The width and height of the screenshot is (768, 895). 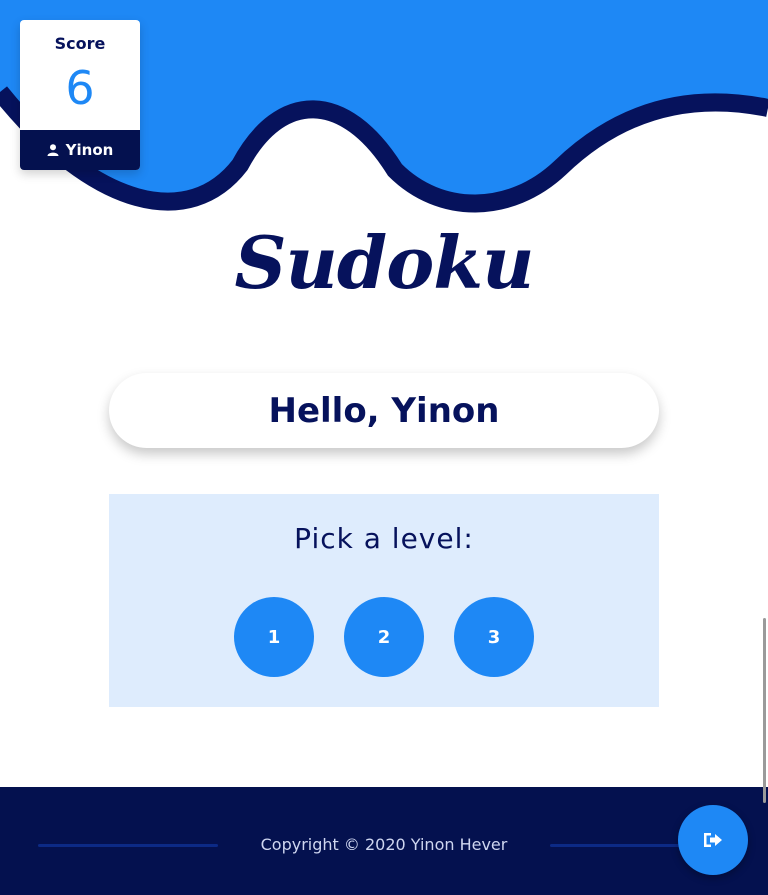 I want to click on level-prompt: Pick a level:, so click(x=384, y=538).